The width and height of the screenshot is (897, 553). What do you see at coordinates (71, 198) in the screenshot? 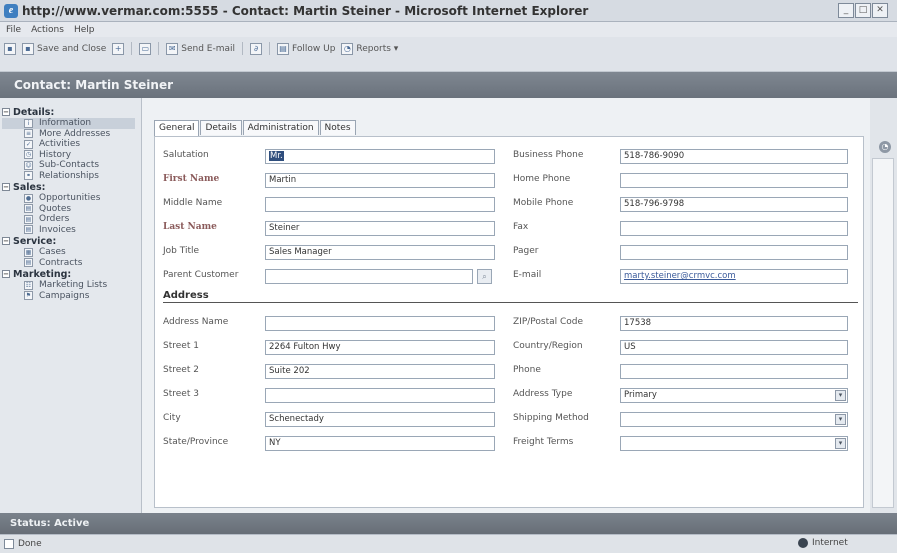
I see `sidebar-item-opportunities: ● Opportunities` at bounding box center [71, 198].